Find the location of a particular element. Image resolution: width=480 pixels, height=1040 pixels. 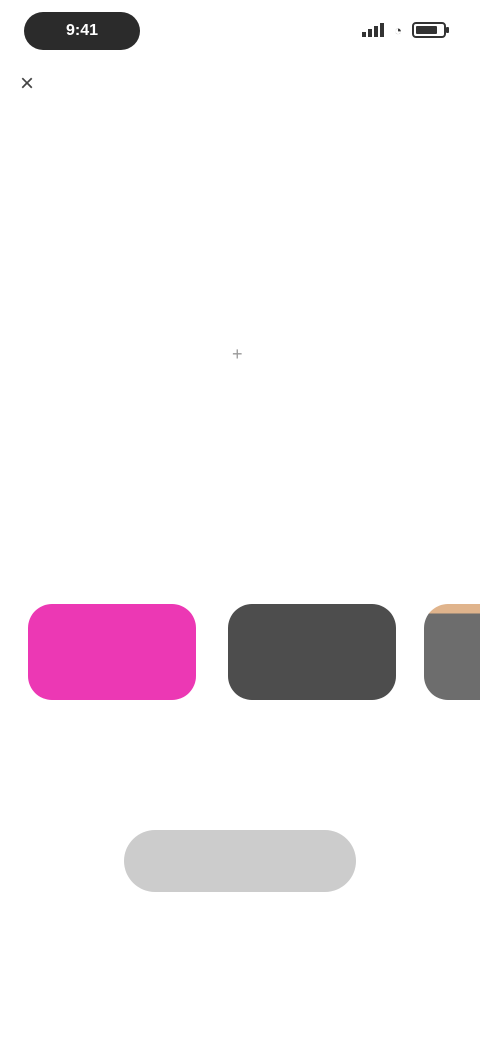

status-time: 9:41 is located at coordinates (82, 31).